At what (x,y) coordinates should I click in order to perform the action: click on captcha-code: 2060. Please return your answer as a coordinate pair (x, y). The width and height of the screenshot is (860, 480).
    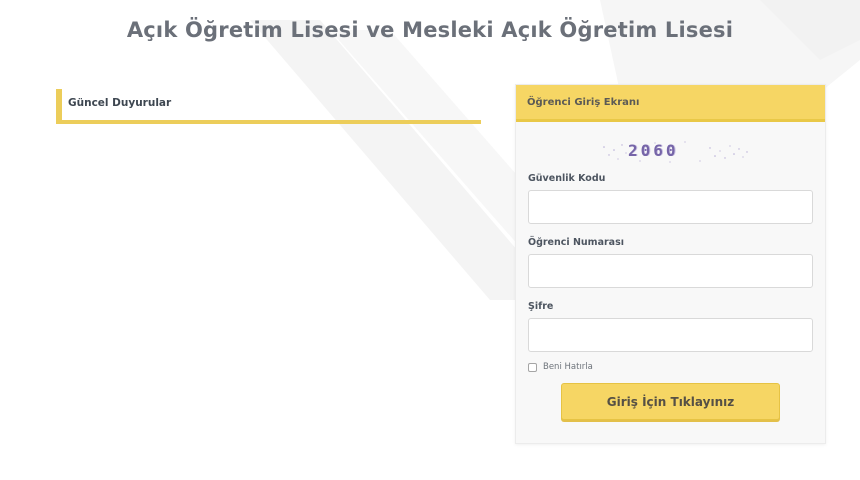
    Looking at the image, I should click on (653, 150).